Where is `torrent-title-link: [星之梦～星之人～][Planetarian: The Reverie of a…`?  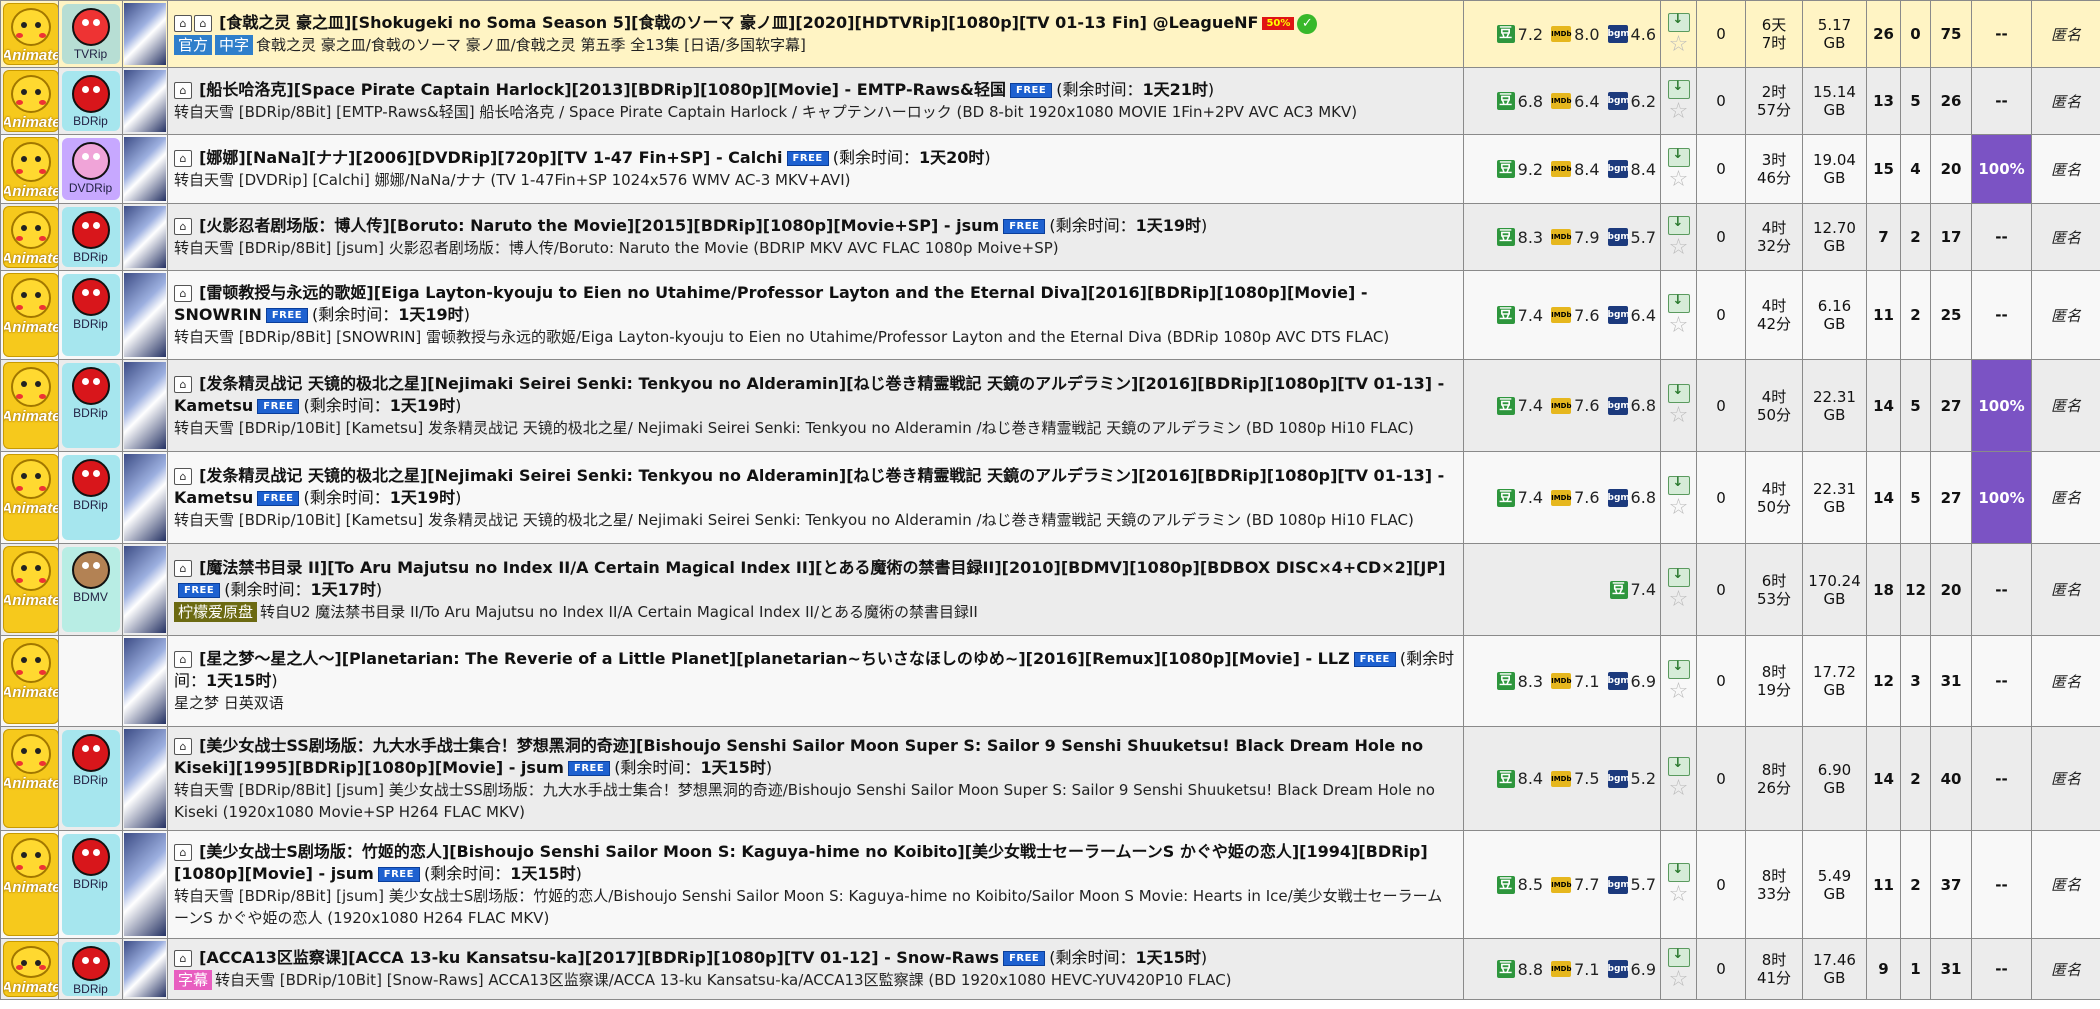
torrent-title-link: [星之梦～星之人～][Planetarian: The Reverie of a… is located at coordinates (774, 658).